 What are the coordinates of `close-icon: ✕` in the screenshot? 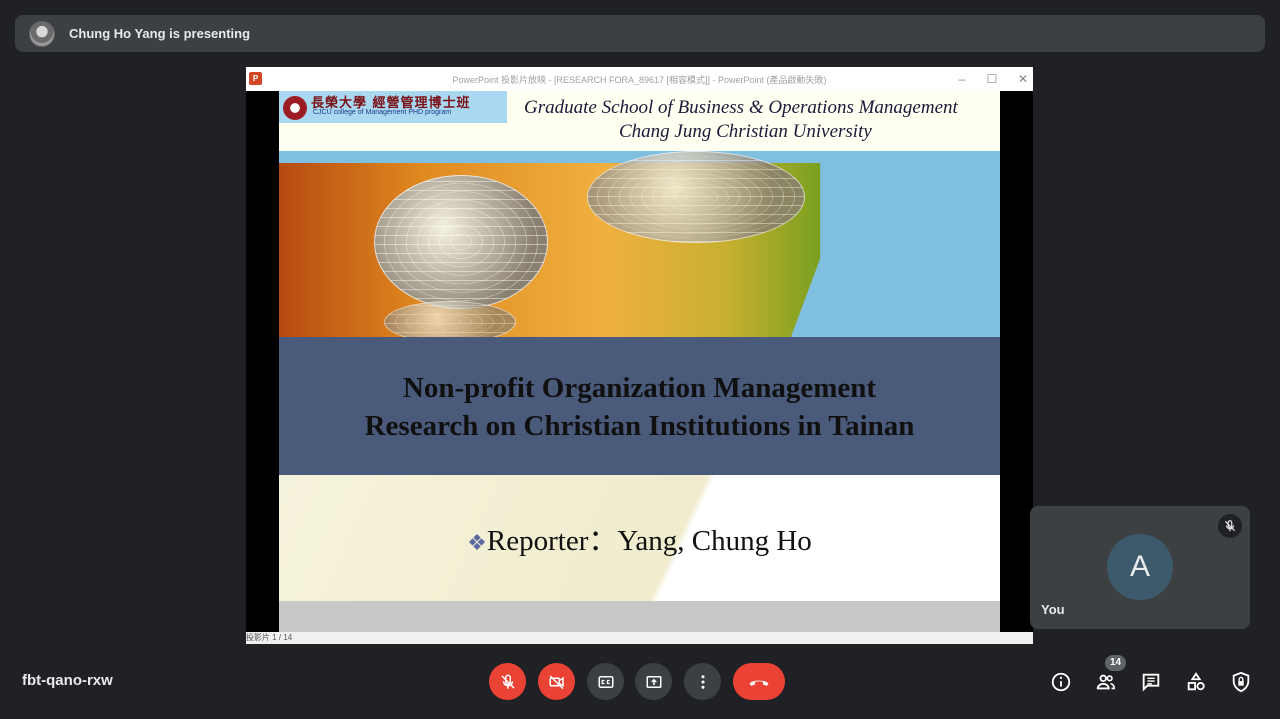 It's located at (1023, 79).